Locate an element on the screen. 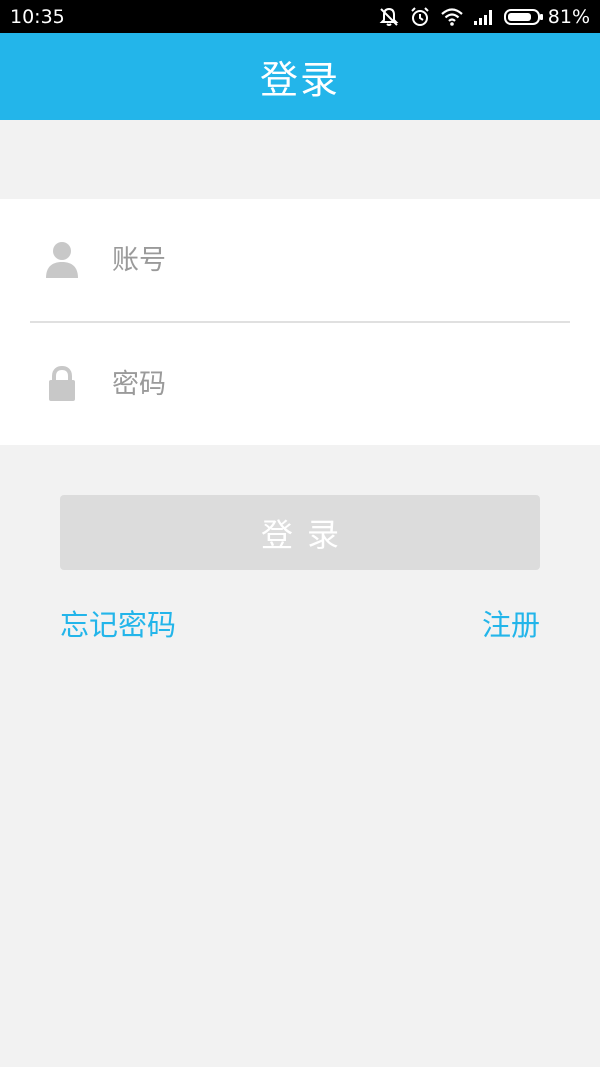 This screenshot has height=1067, width=600. wifi-icon is located at coordinates (452, 17).